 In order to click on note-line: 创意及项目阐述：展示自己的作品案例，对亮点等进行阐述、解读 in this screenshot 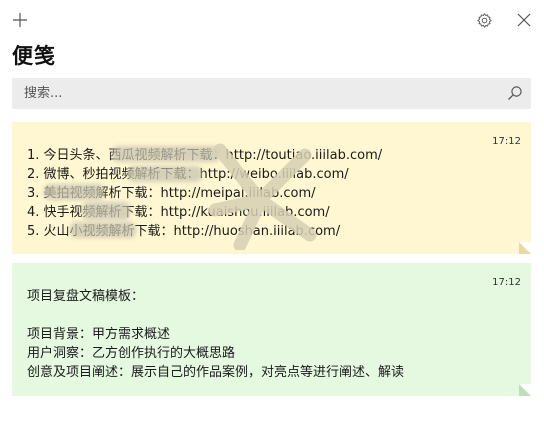, I will do `click(216, 372)`.